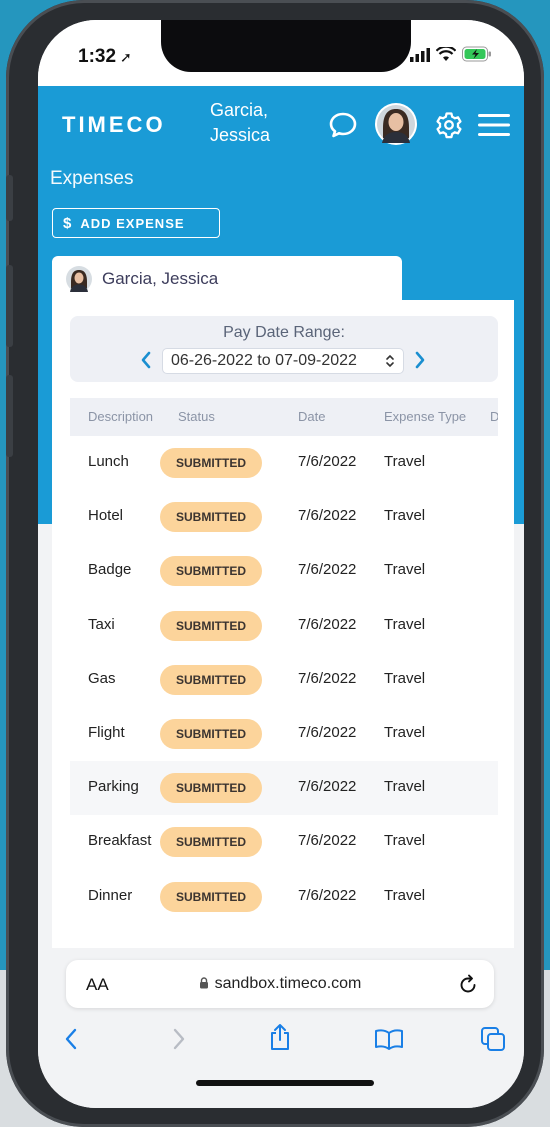 The width and height of the screenshot is (550, 1127). What do you see at coordinates (311, 416) in the screenshot?
I see `column-header-date: Date` at bounding box center [311, 416].